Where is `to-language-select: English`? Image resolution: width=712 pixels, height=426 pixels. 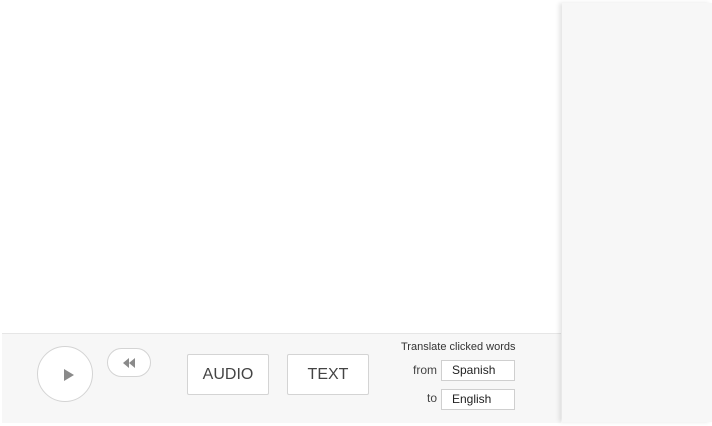
to-language-select: English is located at coordinates (478, 399).